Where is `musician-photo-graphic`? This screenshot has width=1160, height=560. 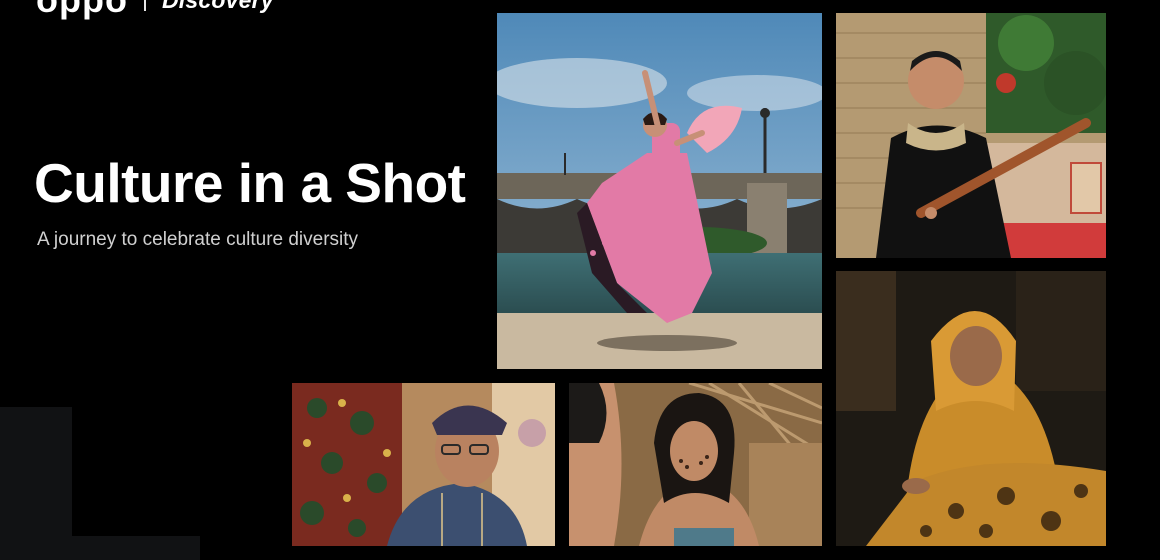
musician-photo-graphic is located at coordinates (971, 135).